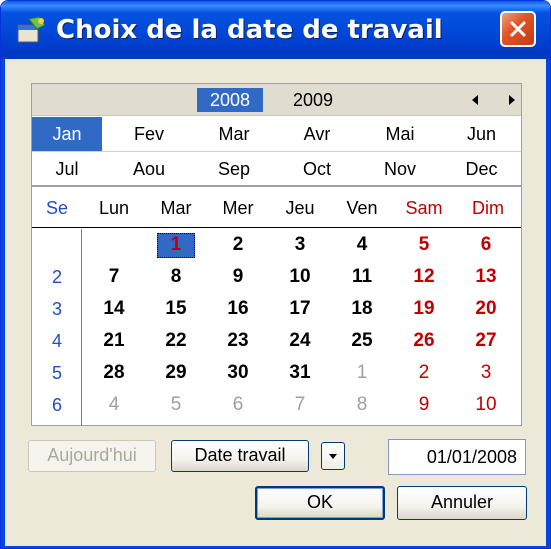 The width and height of the screenshot is (551, 549). I want to click on calendar-day: 23, so click(238, 341).